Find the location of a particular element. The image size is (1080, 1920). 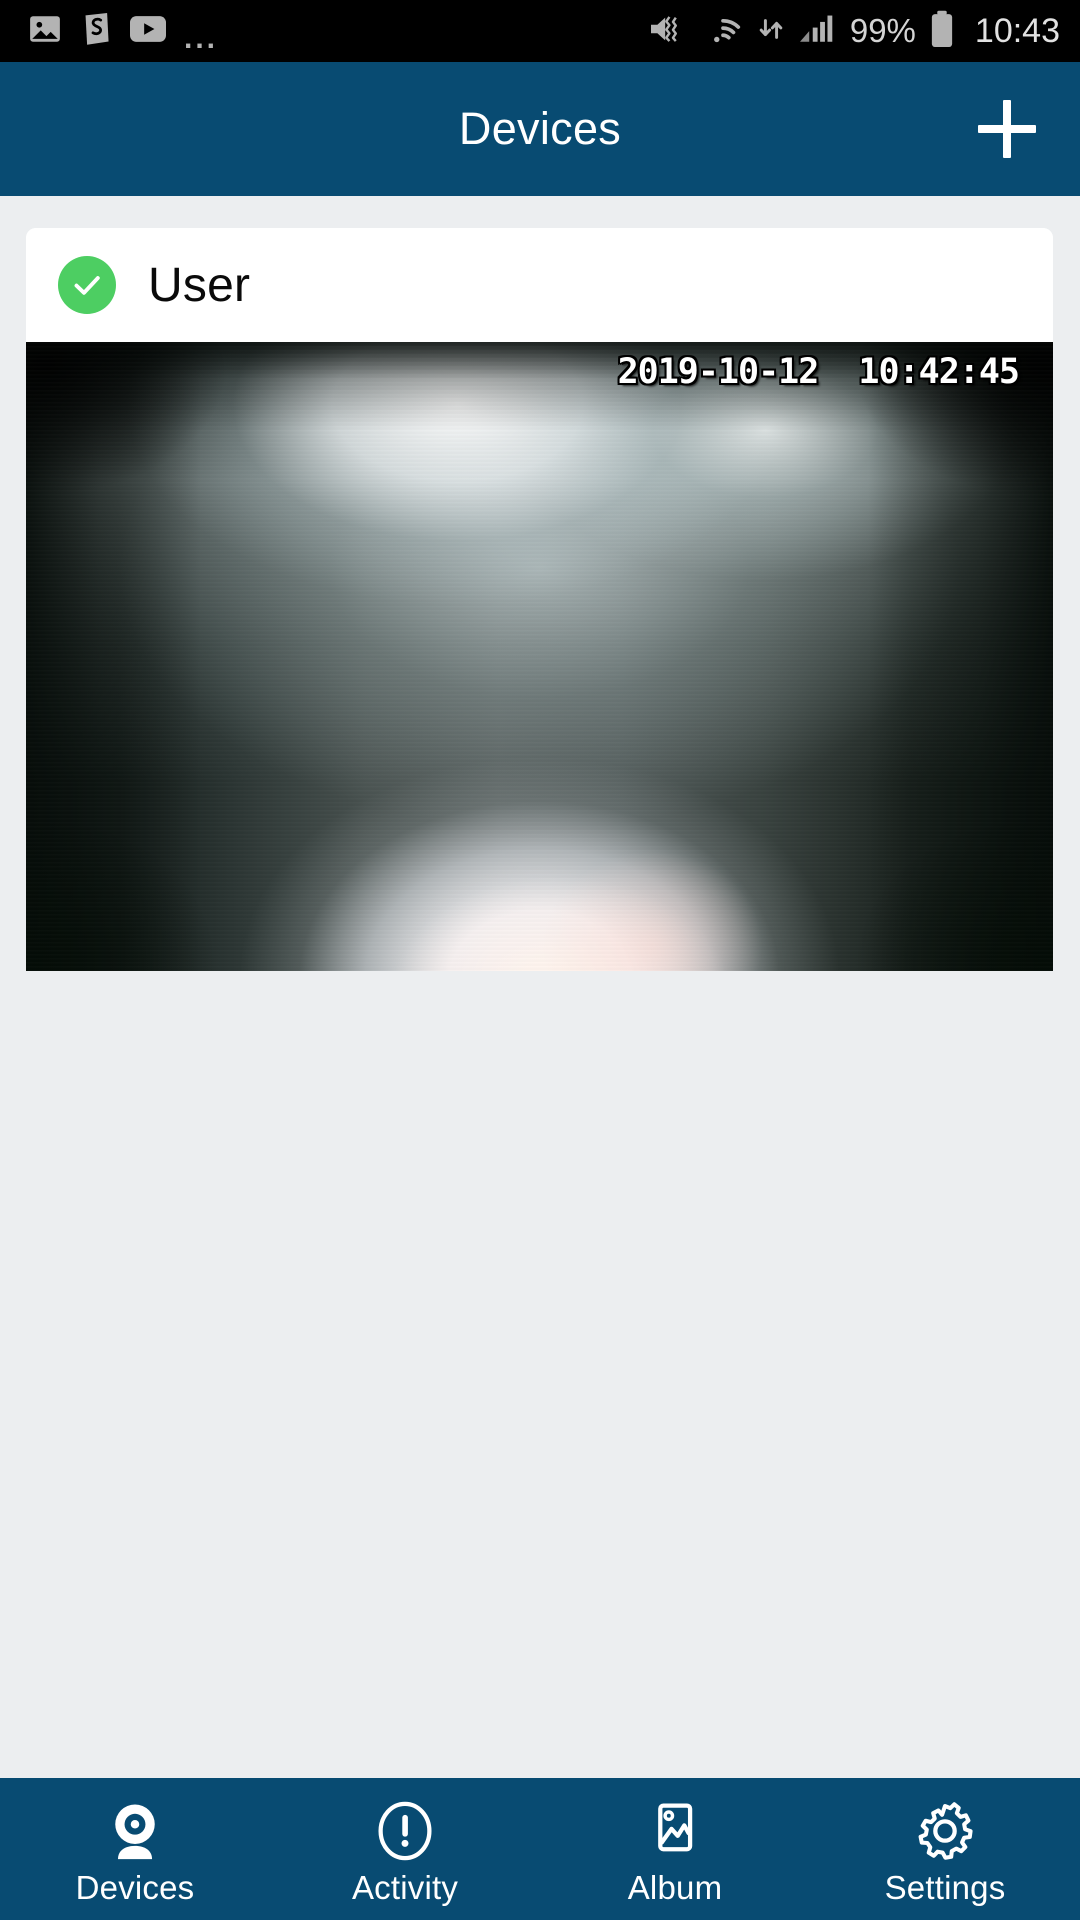

nav-label-activity: Activity is located at coordinates (405, 1887).